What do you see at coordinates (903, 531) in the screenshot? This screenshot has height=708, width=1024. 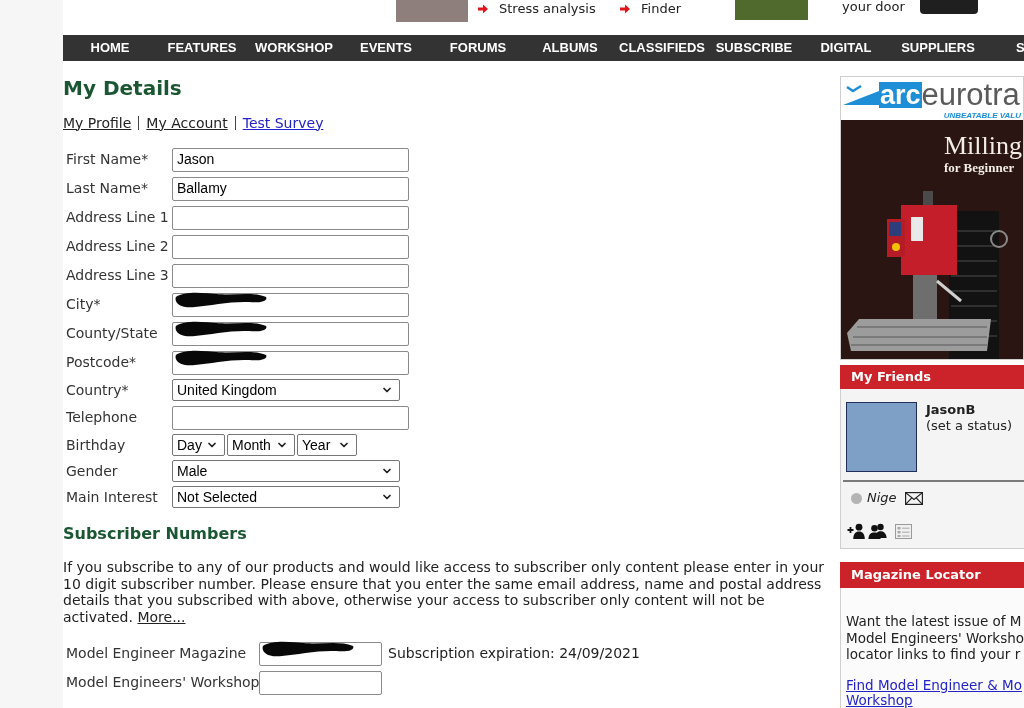 I see `list-icon` at bounding box center [903, 531].